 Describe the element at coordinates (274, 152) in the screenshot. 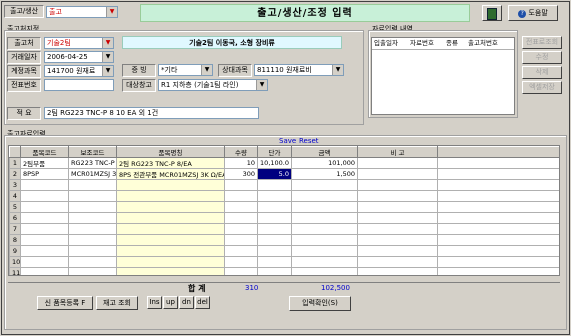

I see `col-unit-price: 단가` at that location.